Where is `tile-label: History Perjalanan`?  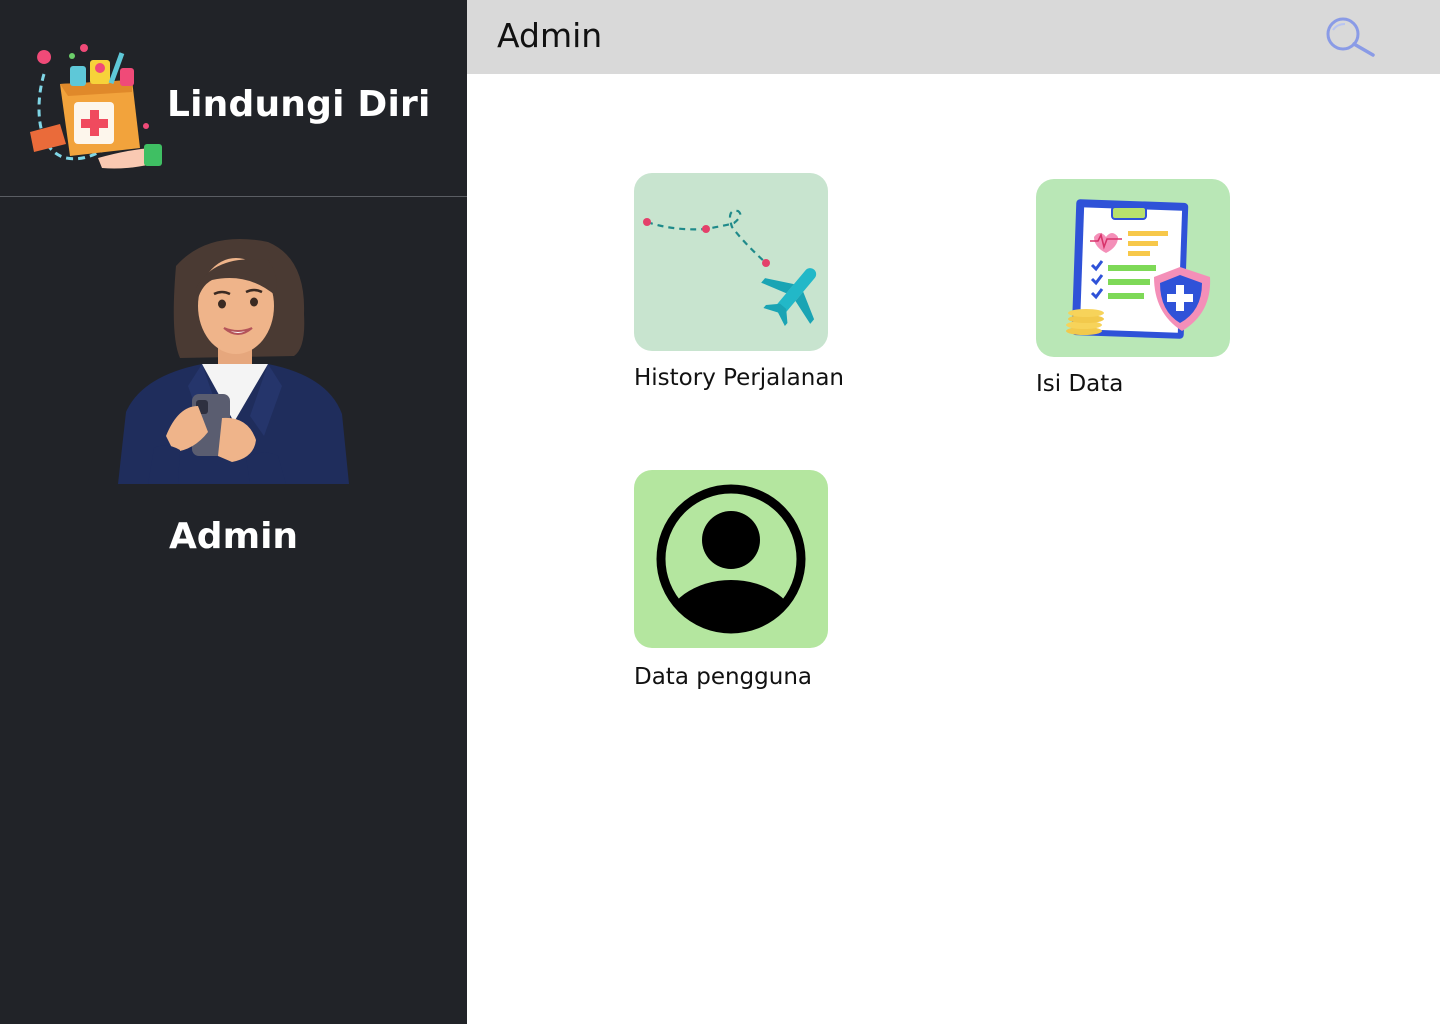 tile-label: History Perjalanan is located at coordinates (739, 378).